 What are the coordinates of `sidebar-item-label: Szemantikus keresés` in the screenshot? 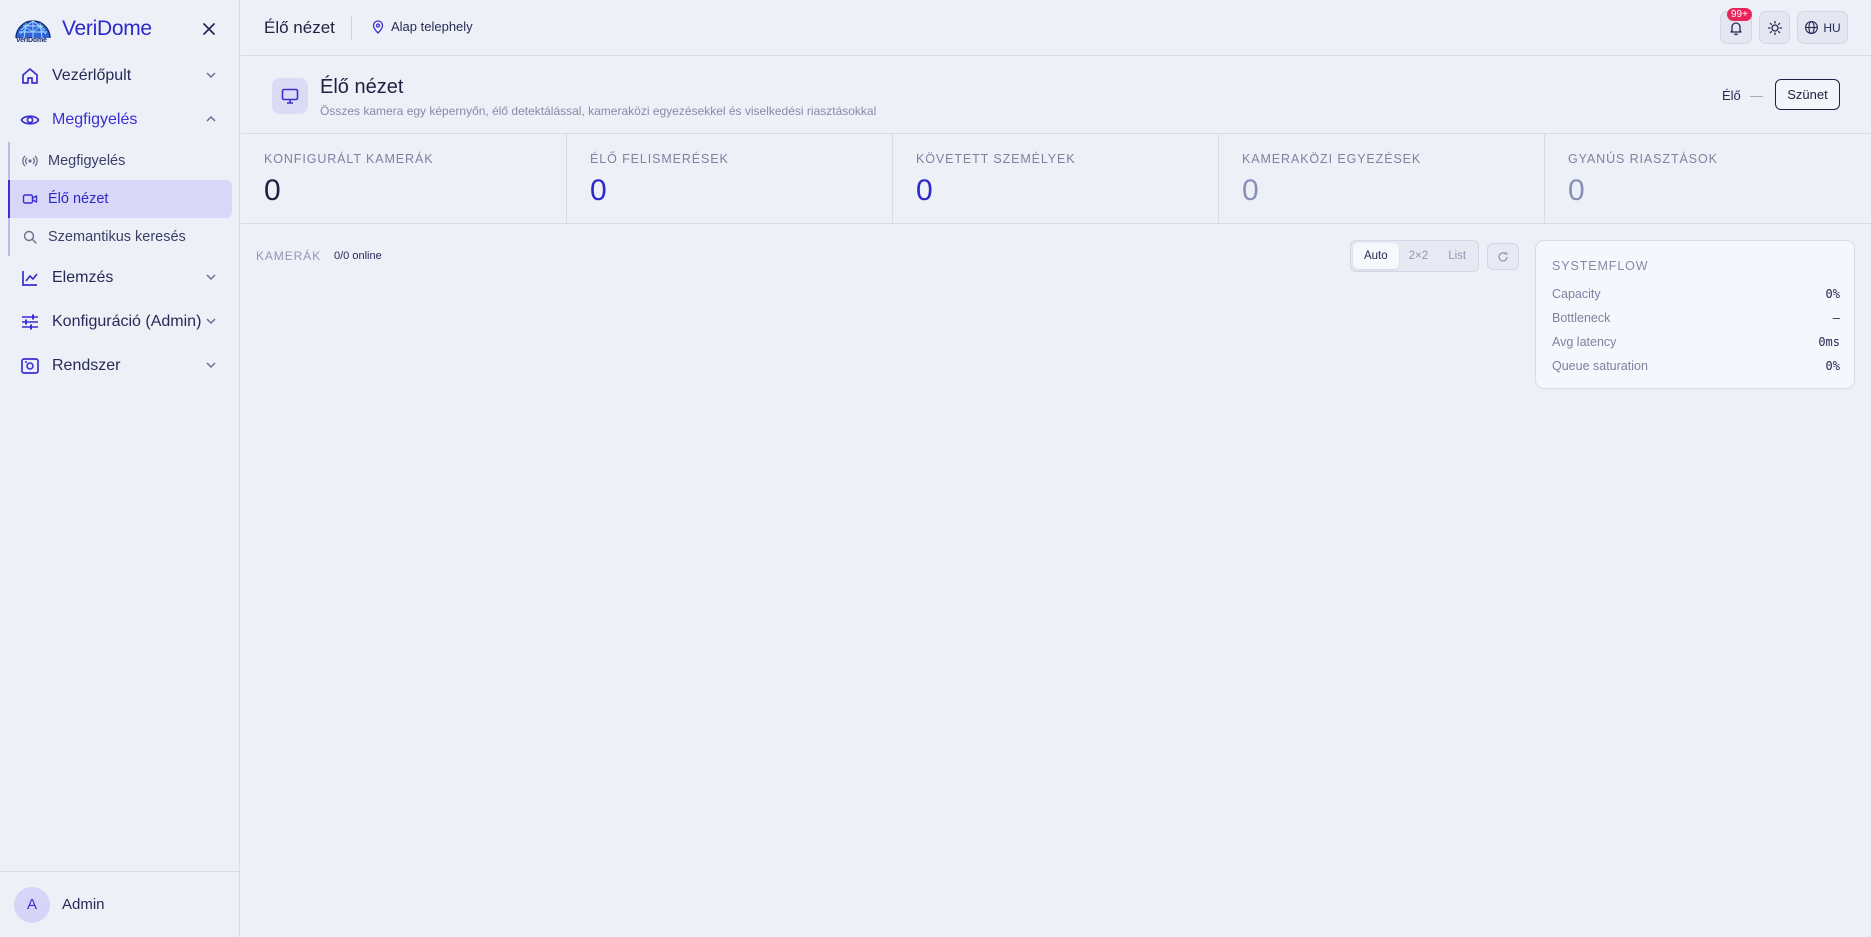 It's located at (117, 237).